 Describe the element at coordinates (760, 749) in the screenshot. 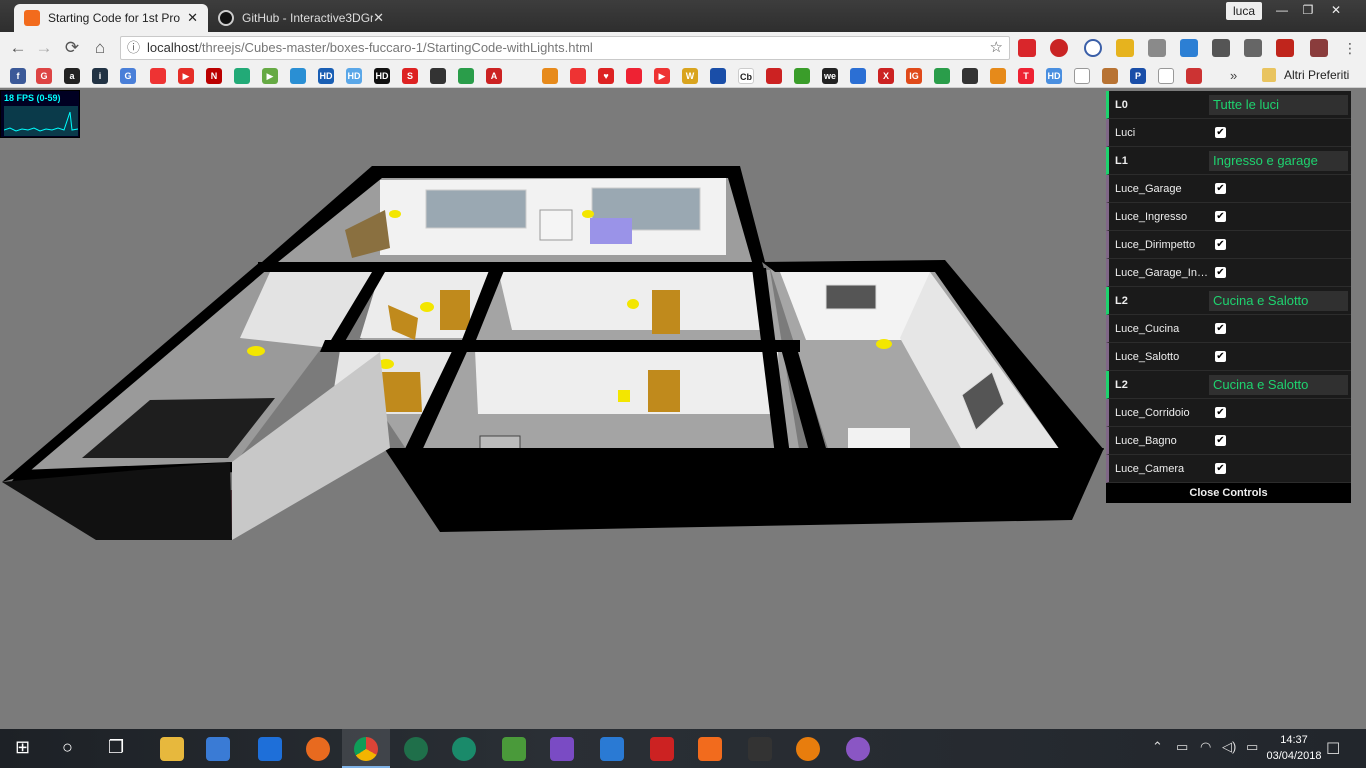

I see `unity-icon` at that location.